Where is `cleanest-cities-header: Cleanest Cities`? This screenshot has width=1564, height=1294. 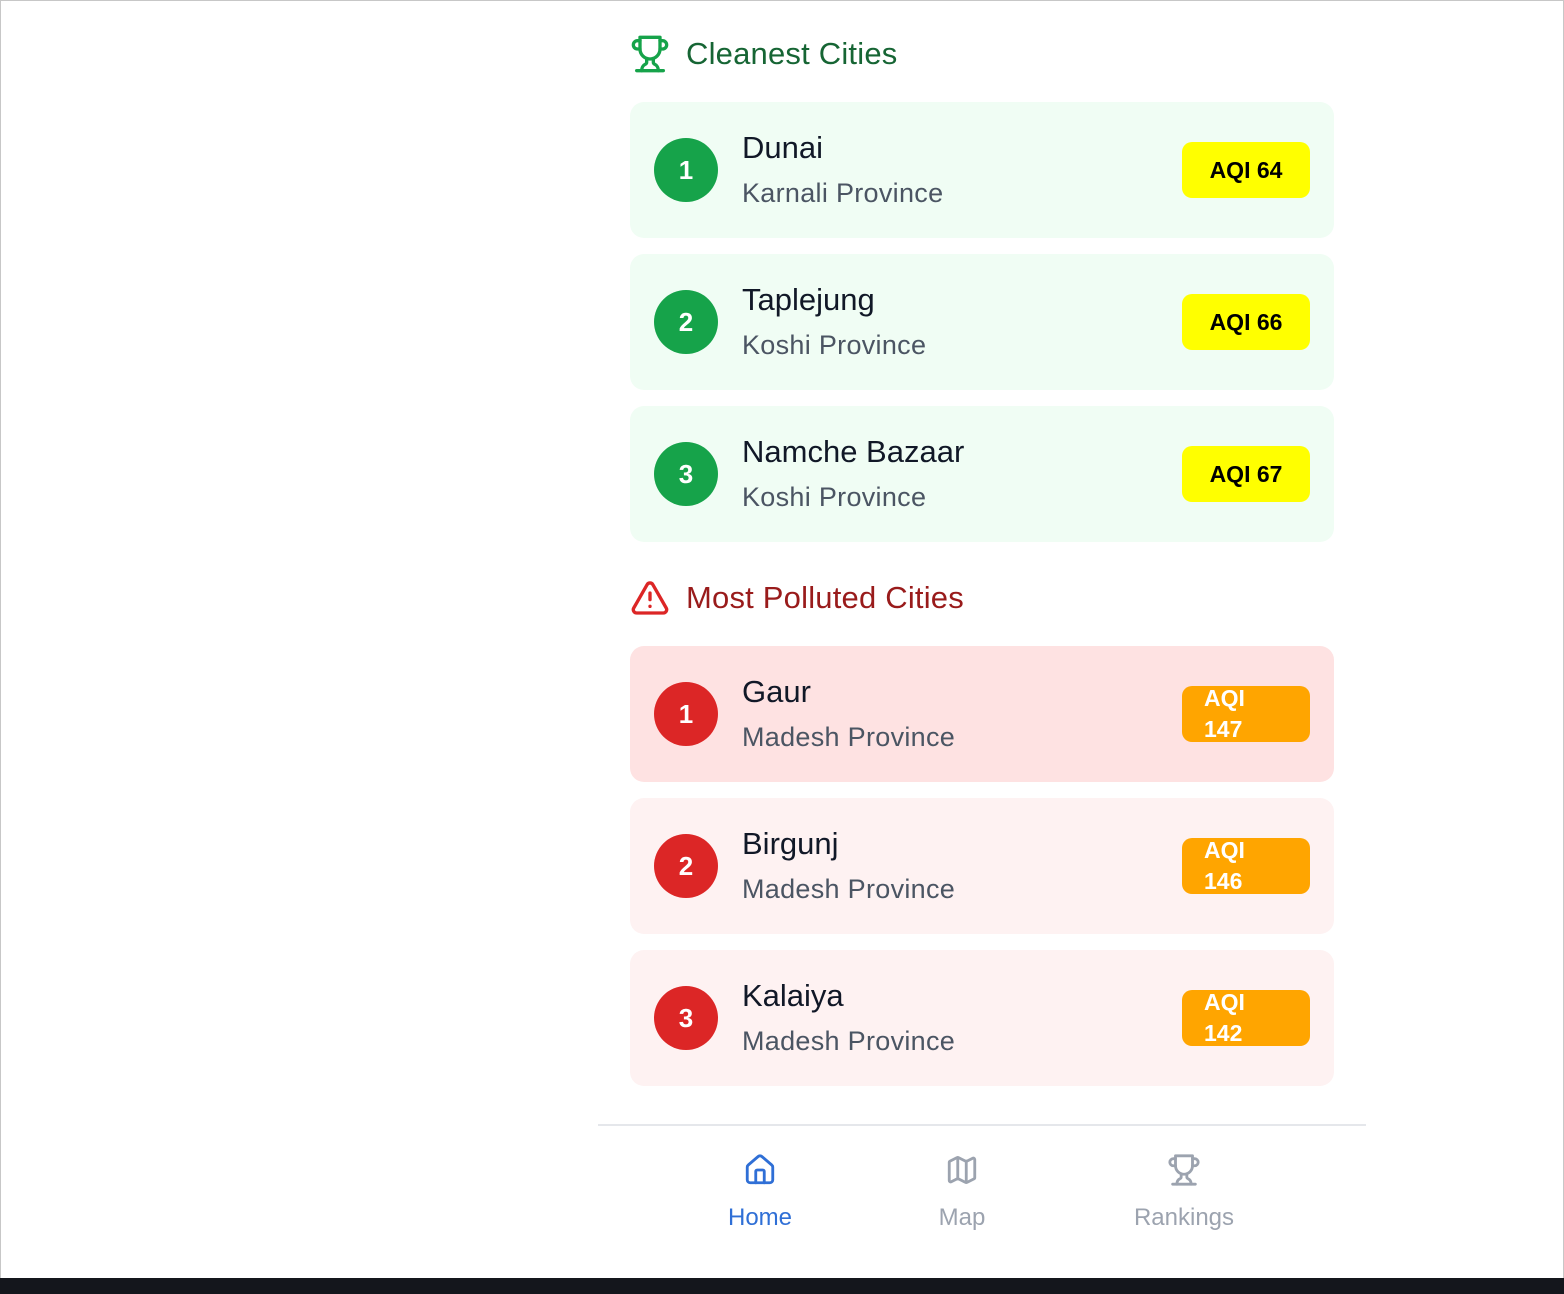 cleanest-cities-header: Cleanest Cities is located at coordinates (763, 54).